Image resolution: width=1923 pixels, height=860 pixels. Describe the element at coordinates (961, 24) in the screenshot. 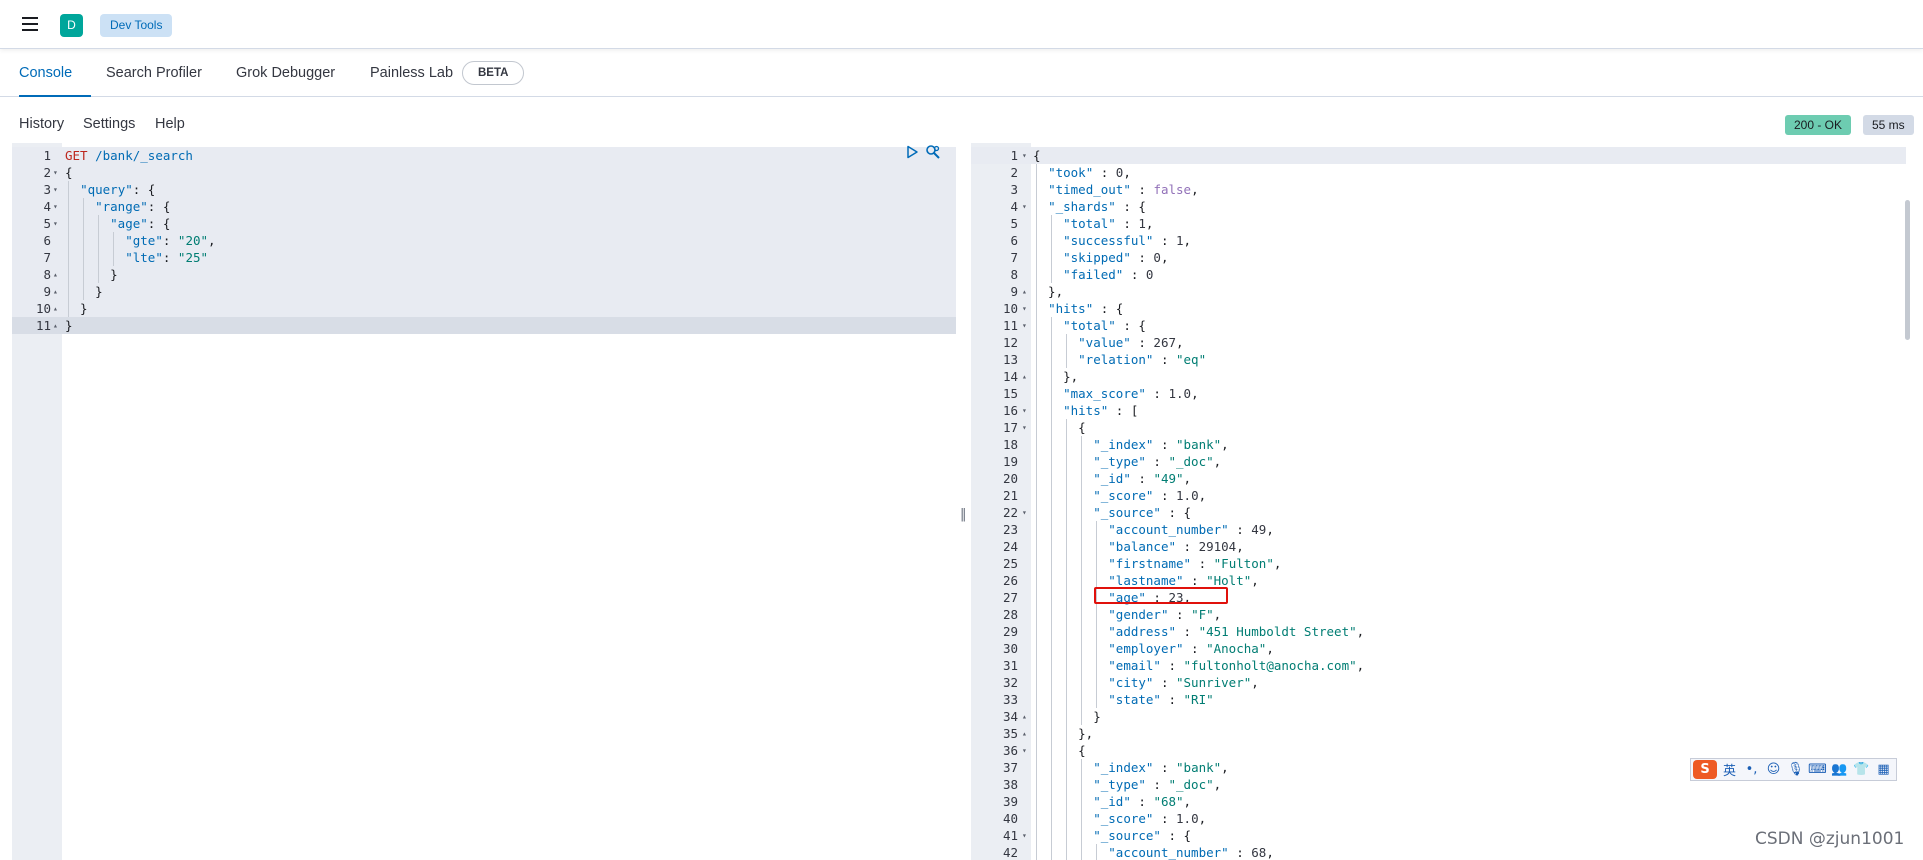

I see `app-header: D Dev Tools` at that location.